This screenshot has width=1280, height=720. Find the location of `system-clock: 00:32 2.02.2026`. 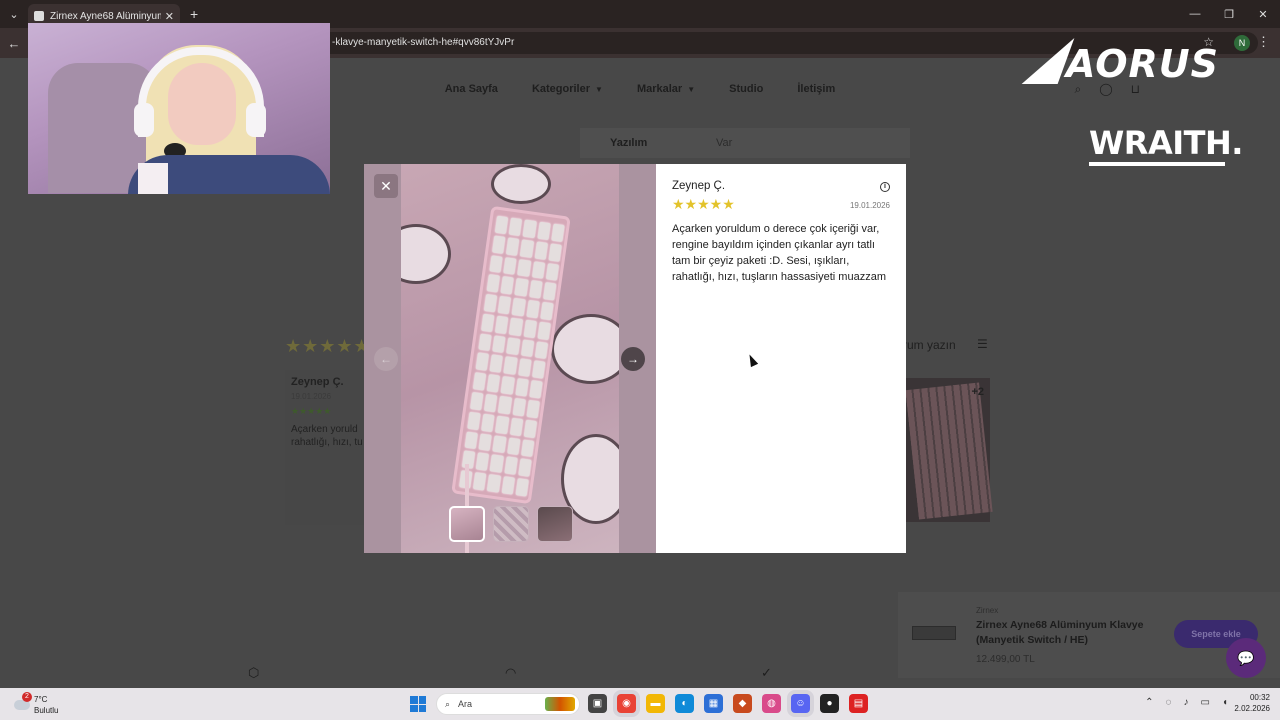

system-clock: 00:32 2.02.2026 is located at coordinates (1252, 703).